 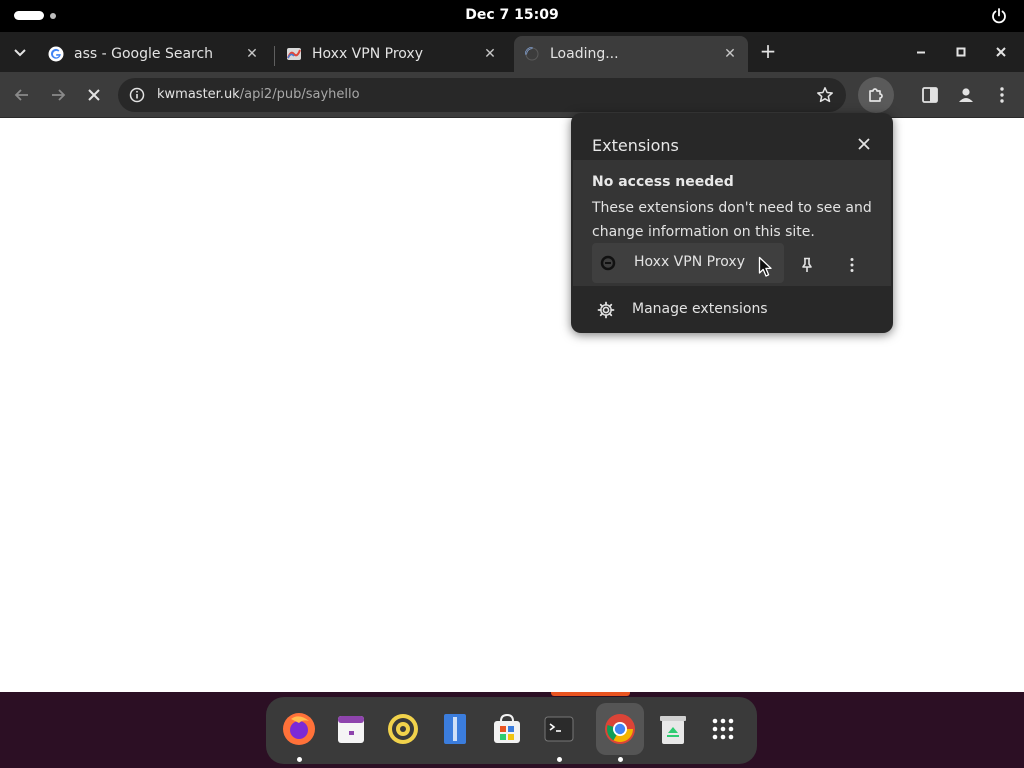 I want to click on section-heading: No access needed, so click(x=663, y=182).